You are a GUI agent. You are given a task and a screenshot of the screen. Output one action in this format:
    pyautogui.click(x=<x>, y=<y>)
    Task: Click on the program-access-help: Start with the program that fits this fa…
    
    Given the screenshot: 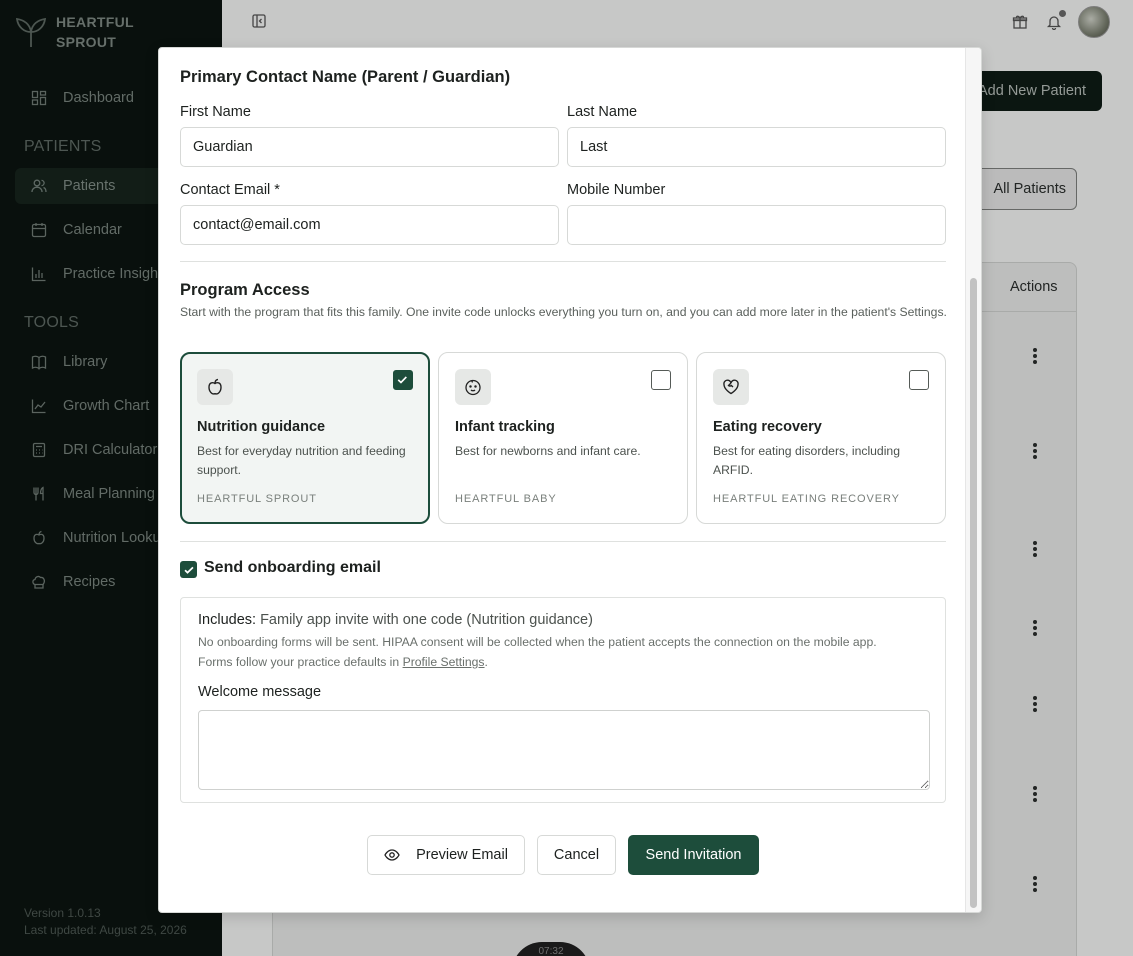 What is the action you would take?
    pyautogui.click(x=563, y=312)
    